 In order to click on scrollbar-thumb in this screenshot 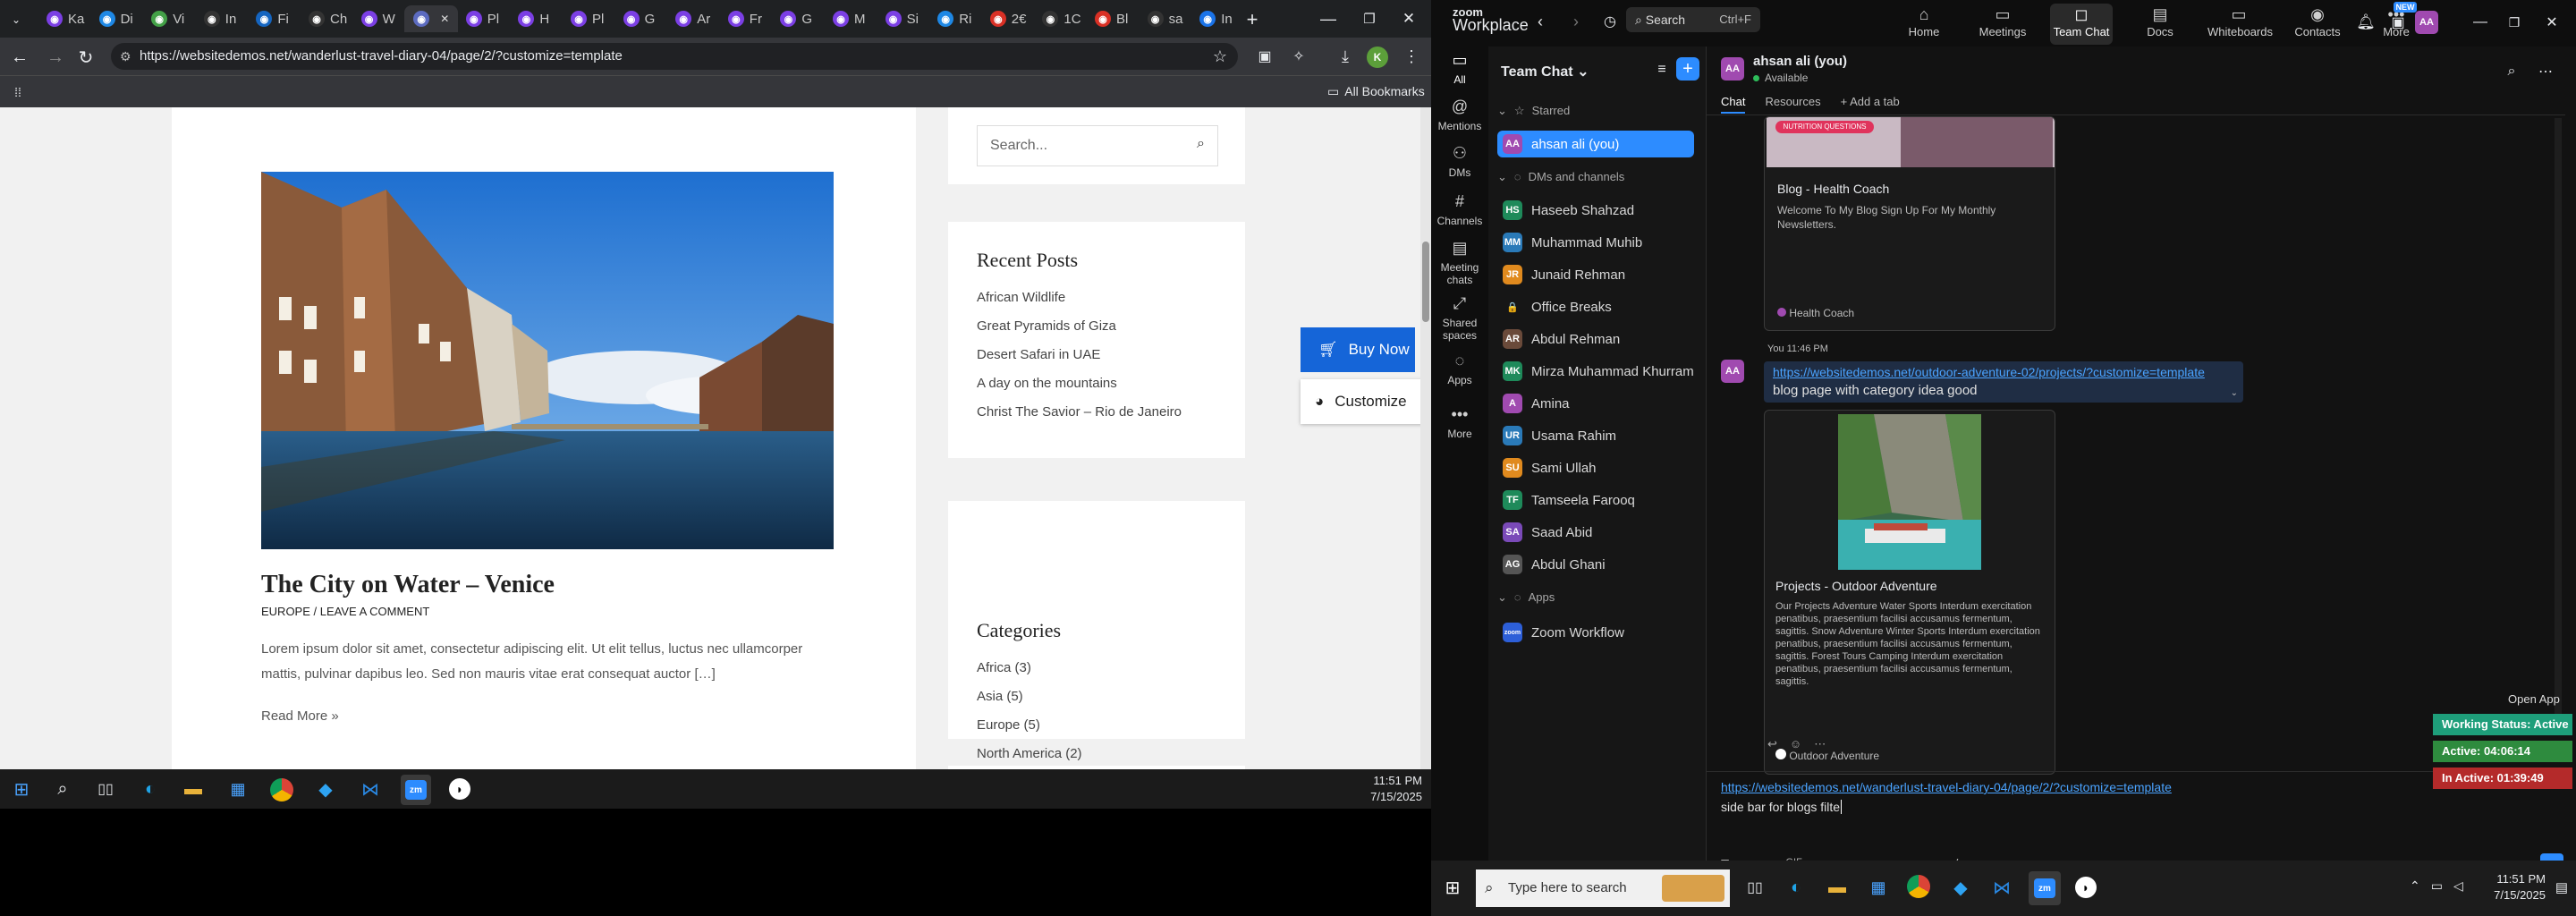, I will do `click(1425, 282)`.